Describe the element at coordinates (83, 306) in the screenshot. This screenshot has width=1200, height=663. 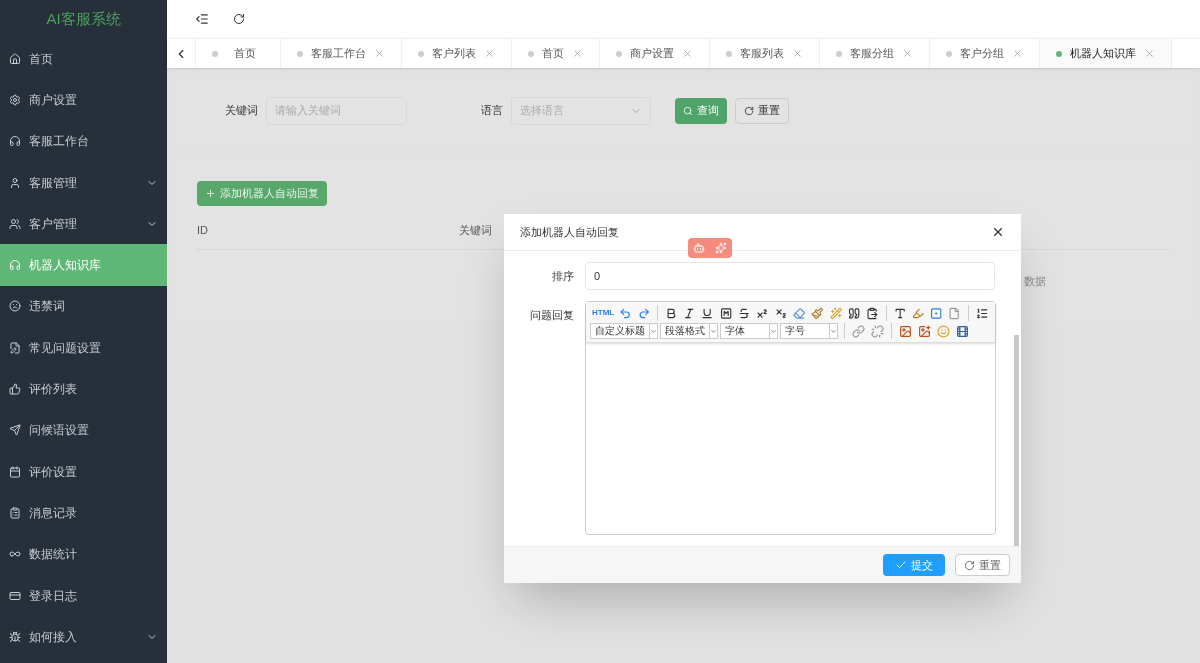
I see `sidebar-item: 违禁词` at that location.